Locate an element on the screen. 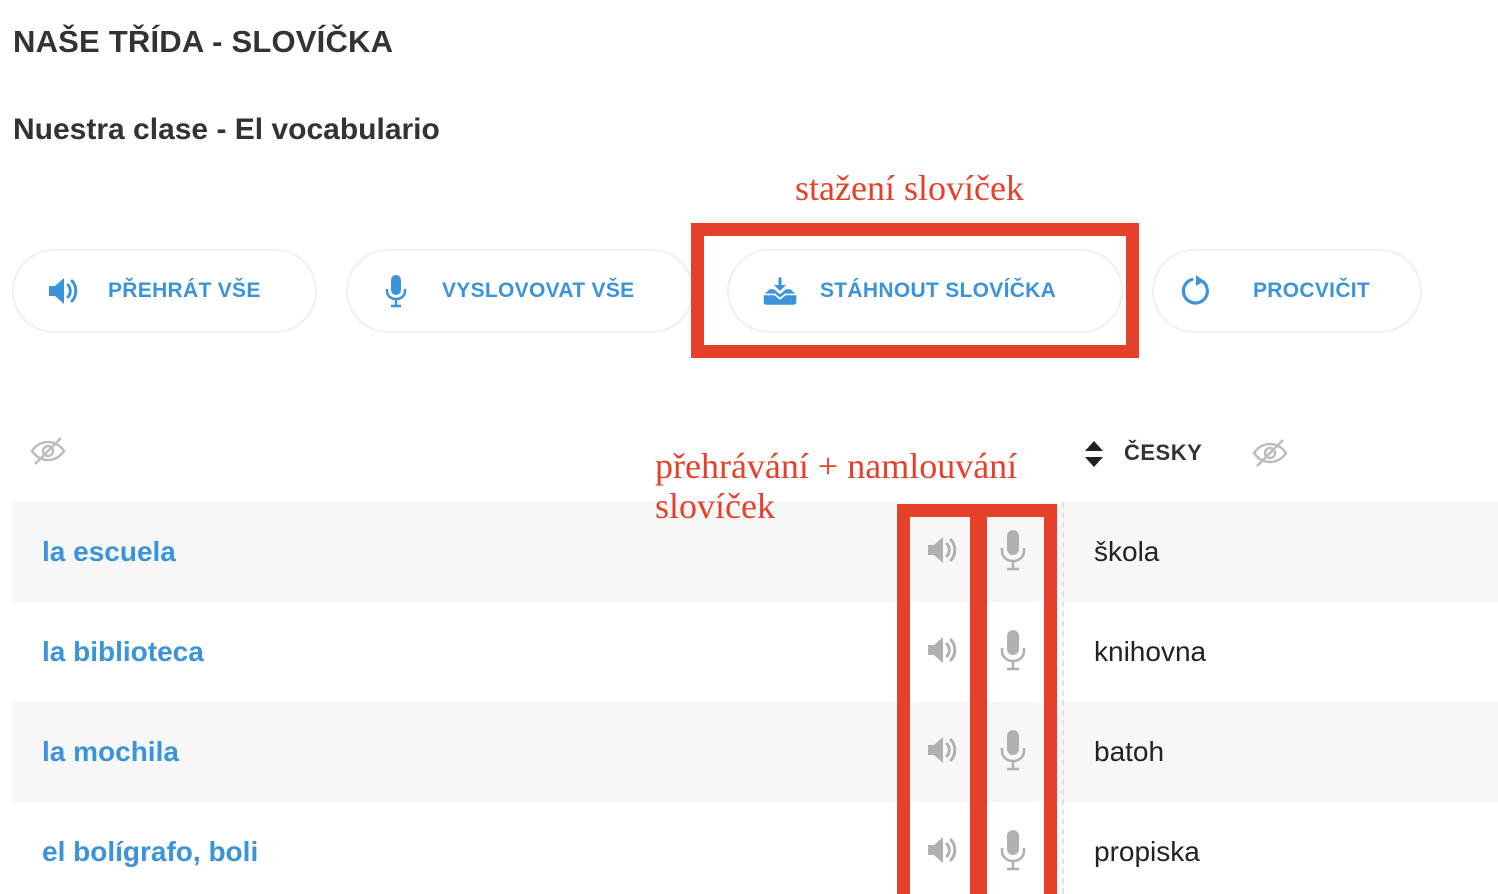  table-row: la biblioteca knihovna is located at coordinates (755, 652).